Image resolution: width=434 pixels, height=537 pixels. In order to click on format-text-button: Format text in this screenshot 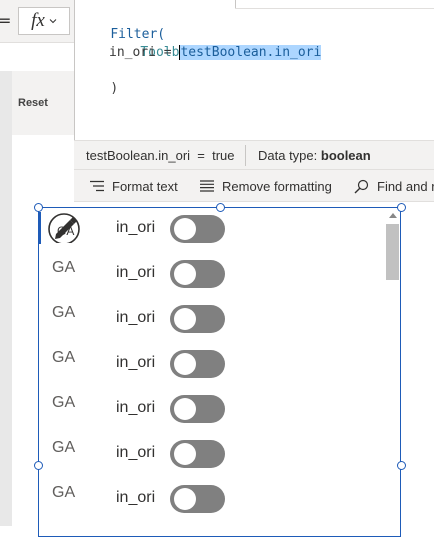, I will do `click(134, 186)`.